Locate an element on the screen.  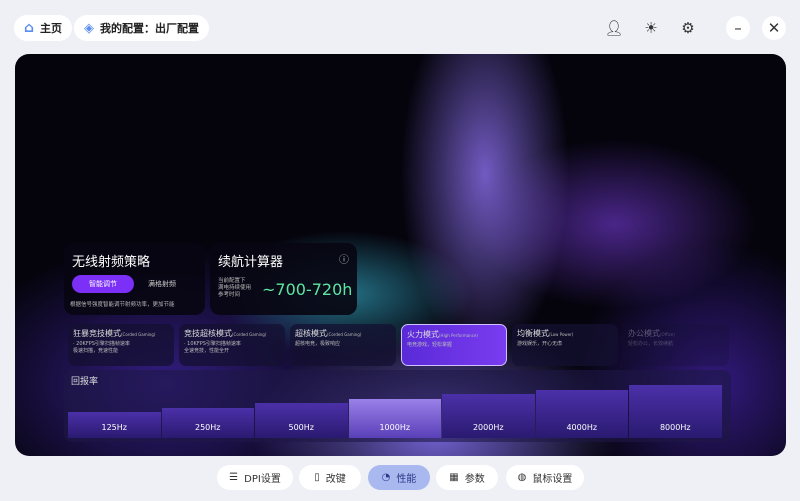
brightness-icon: ☀ is located at coordinates (651, 28).